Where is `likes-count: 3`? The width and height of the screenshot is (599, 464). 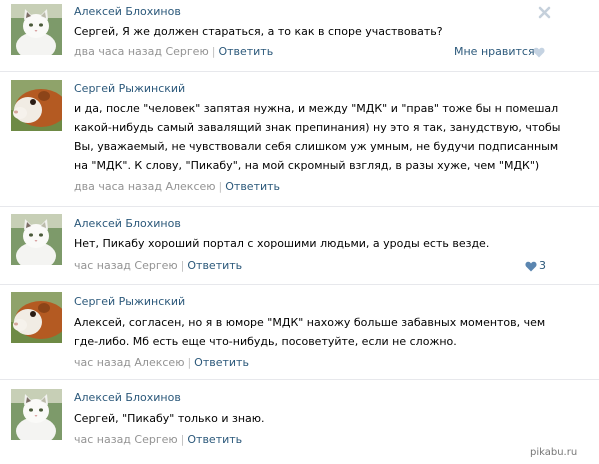 likes-count: 3 is located at coordinates (542, 266).